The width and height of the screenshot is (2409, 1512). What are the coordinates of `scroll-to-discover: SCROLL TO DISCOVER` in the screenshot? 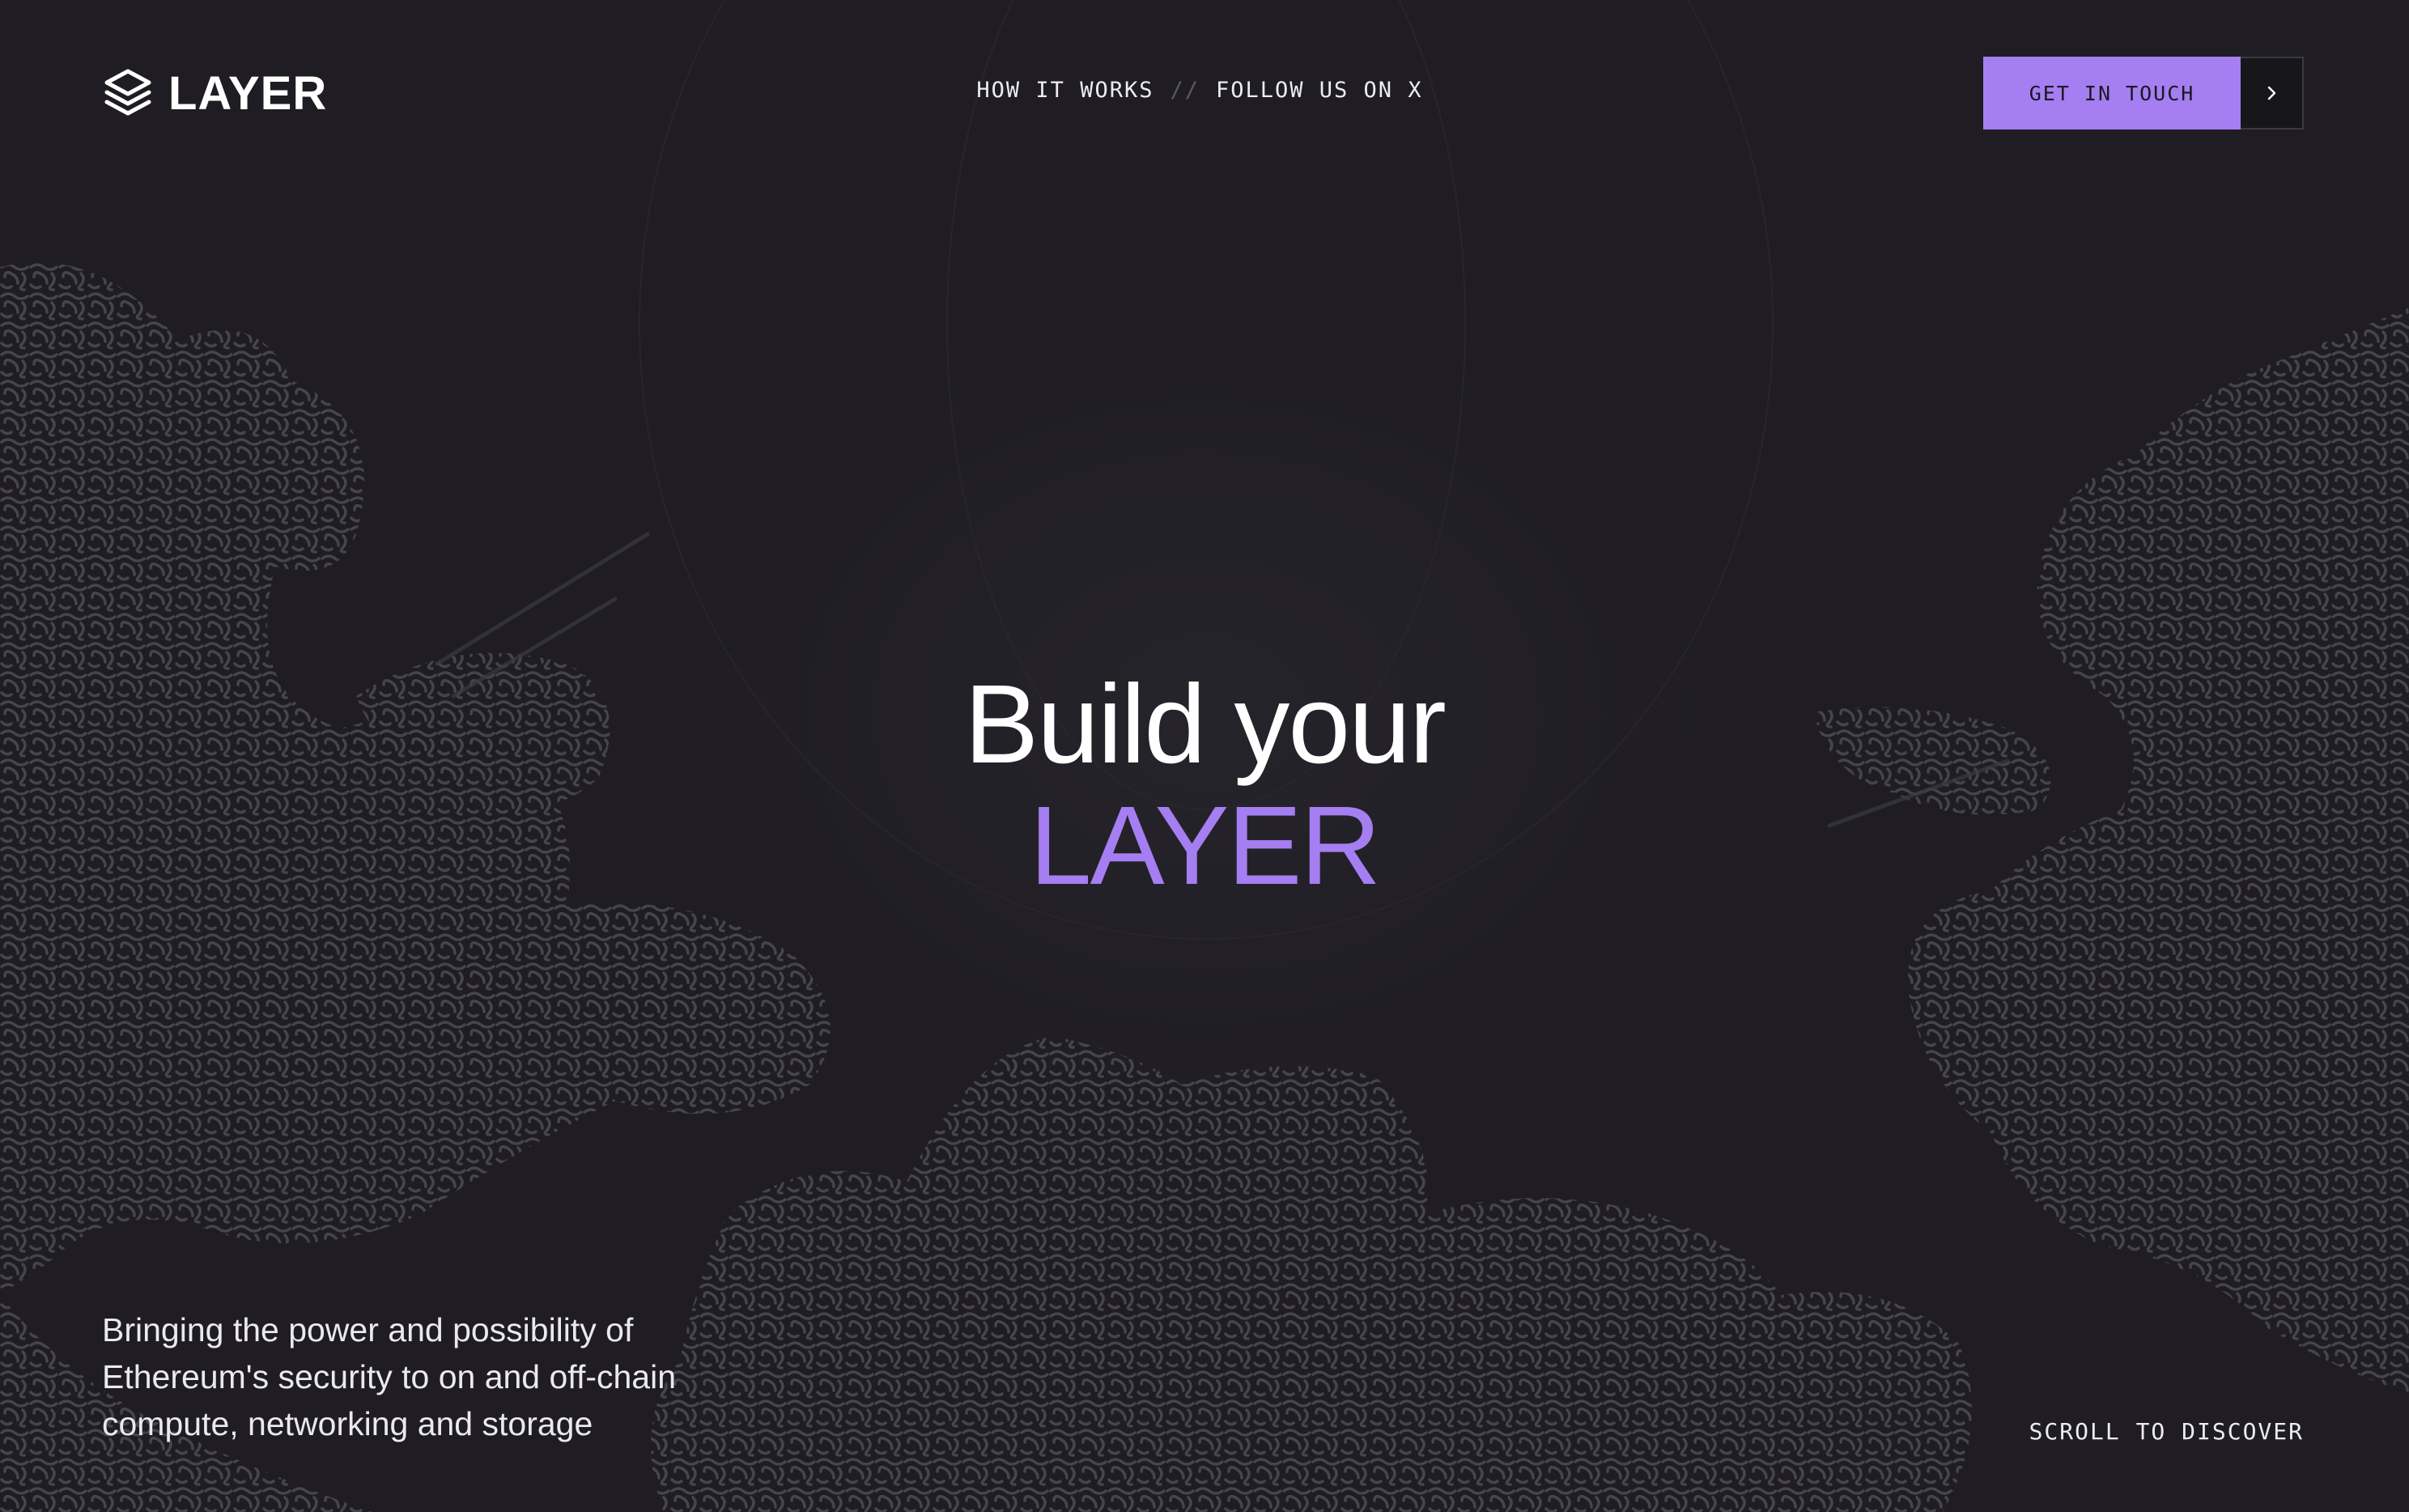 It's located at (2166, 1431).